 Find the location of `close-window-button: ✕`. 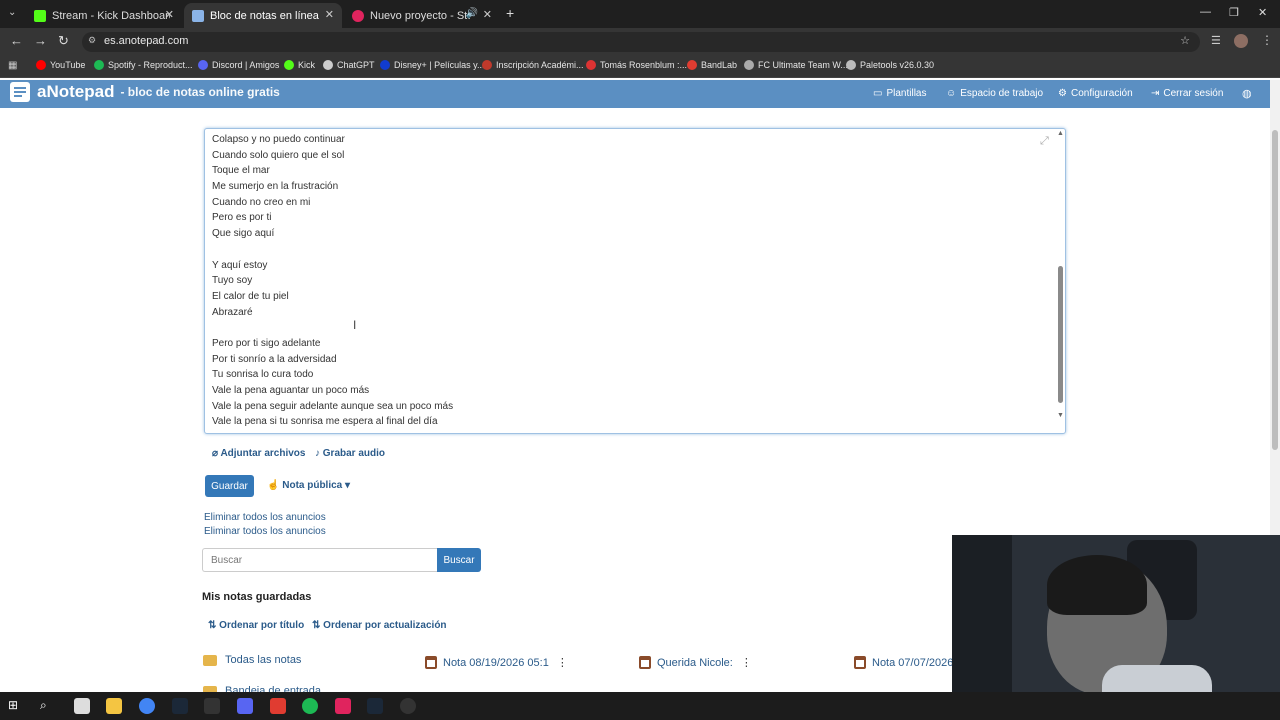

close-window-button: ✕ is located at coordinates (1262, 12).